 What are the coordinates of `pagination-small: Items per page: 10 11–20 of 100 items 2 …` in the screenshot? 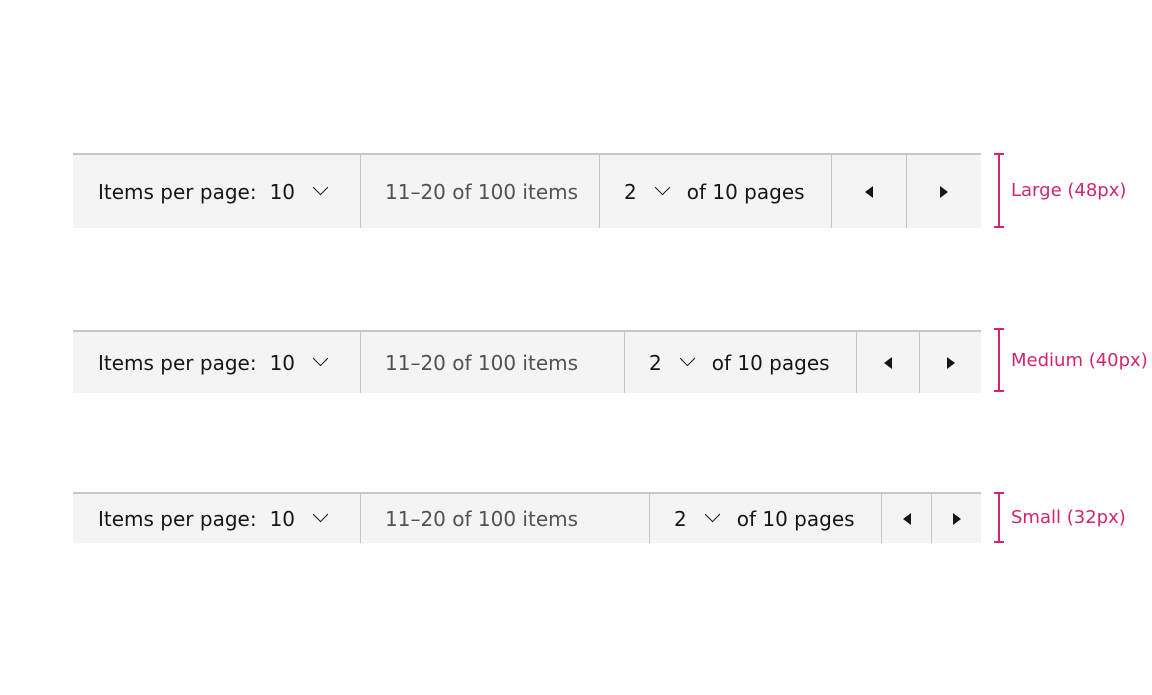 It's located at (527, 517).